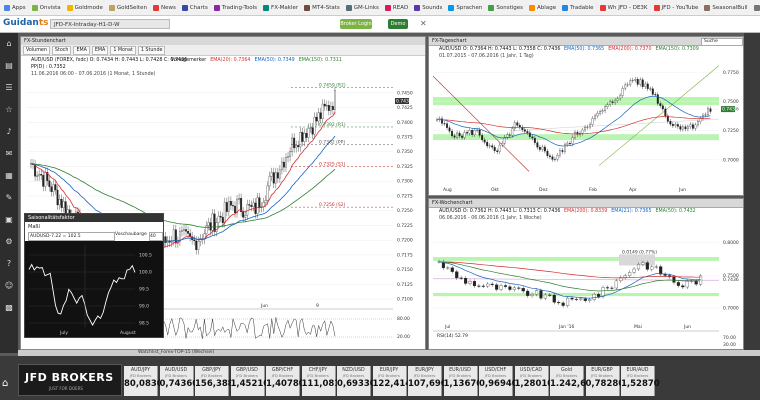  Describe the element at coordinates (578, 7) in the screenshot. I see `bookmark-15: Tradable` at that location.